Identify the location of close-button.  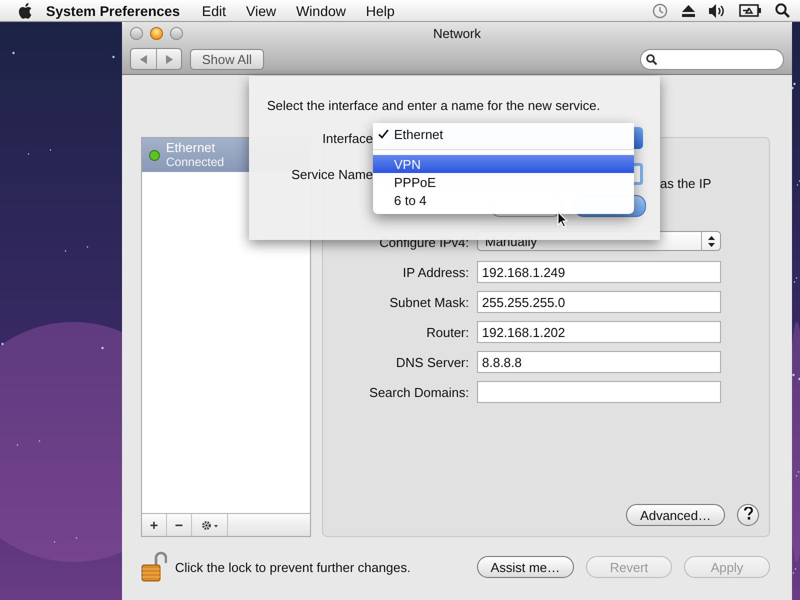
(136, 33).